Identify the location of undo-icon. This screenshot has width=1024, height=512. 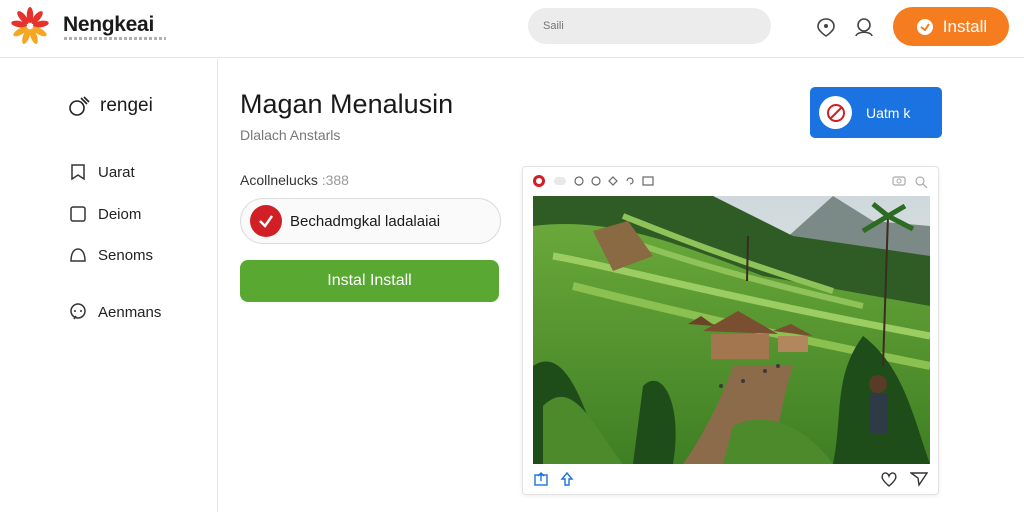
(630, 181).